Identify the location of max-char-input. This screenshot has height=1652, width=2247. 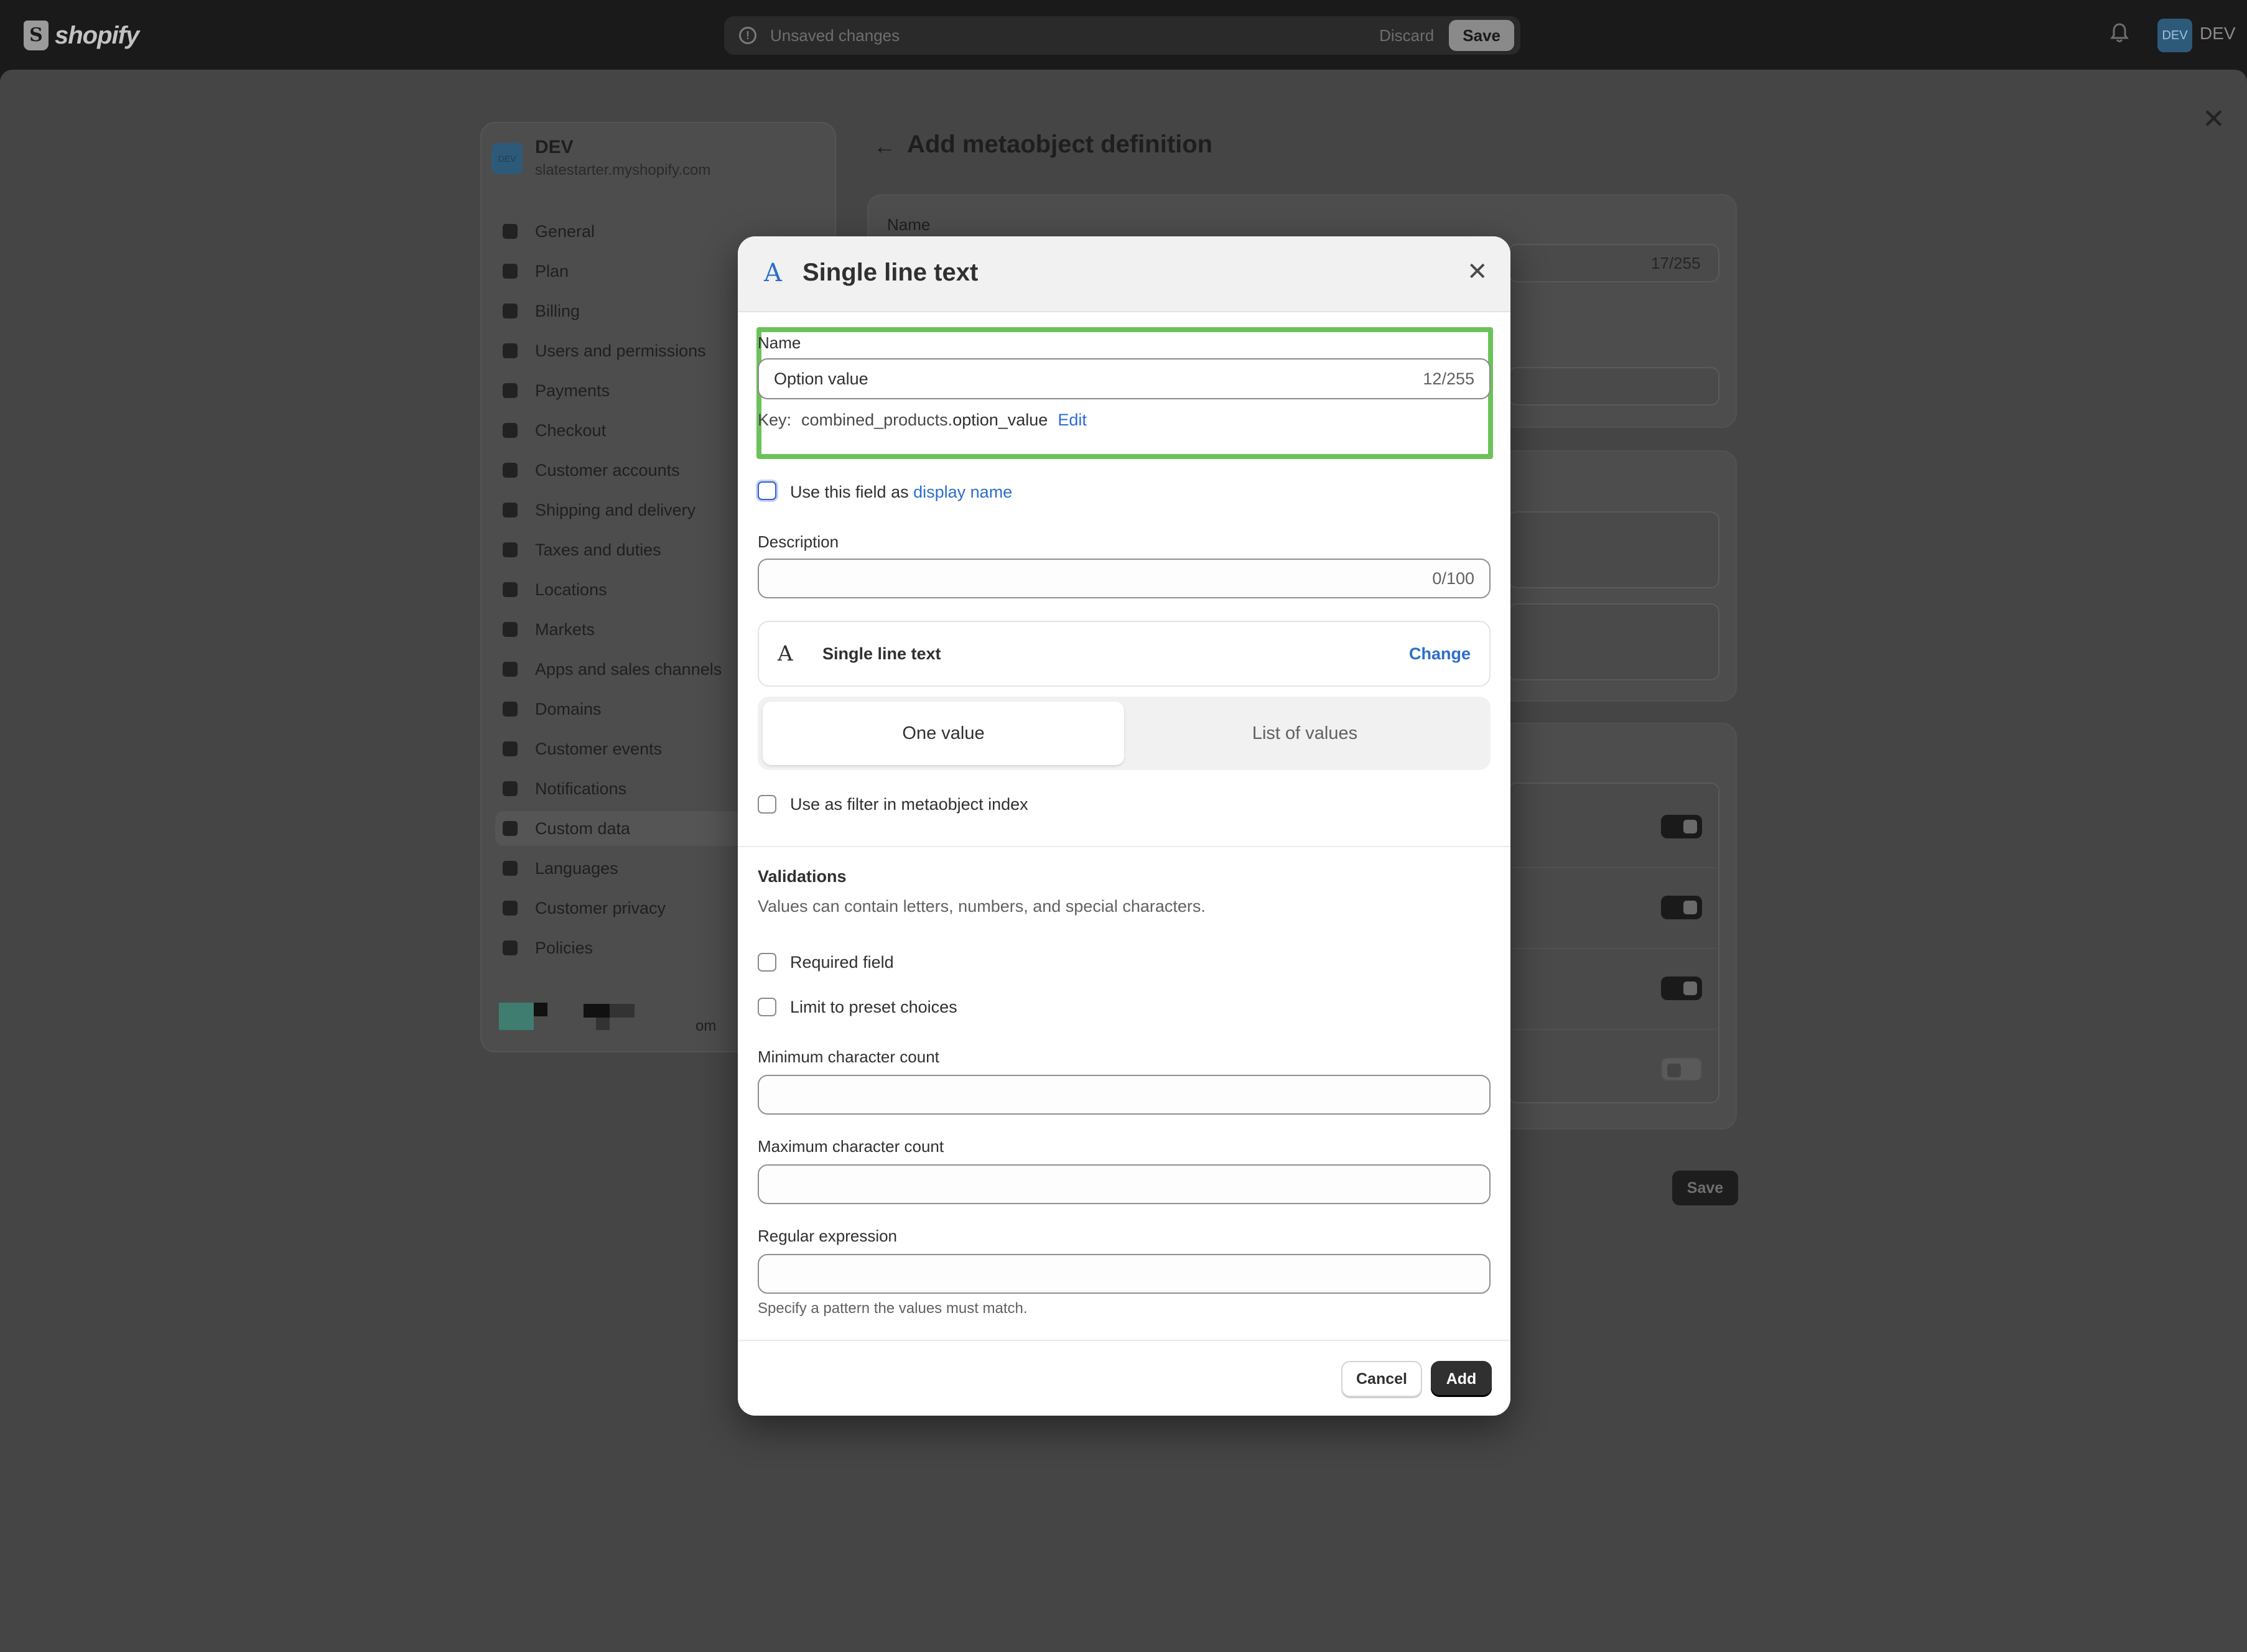
(1124, 1184).